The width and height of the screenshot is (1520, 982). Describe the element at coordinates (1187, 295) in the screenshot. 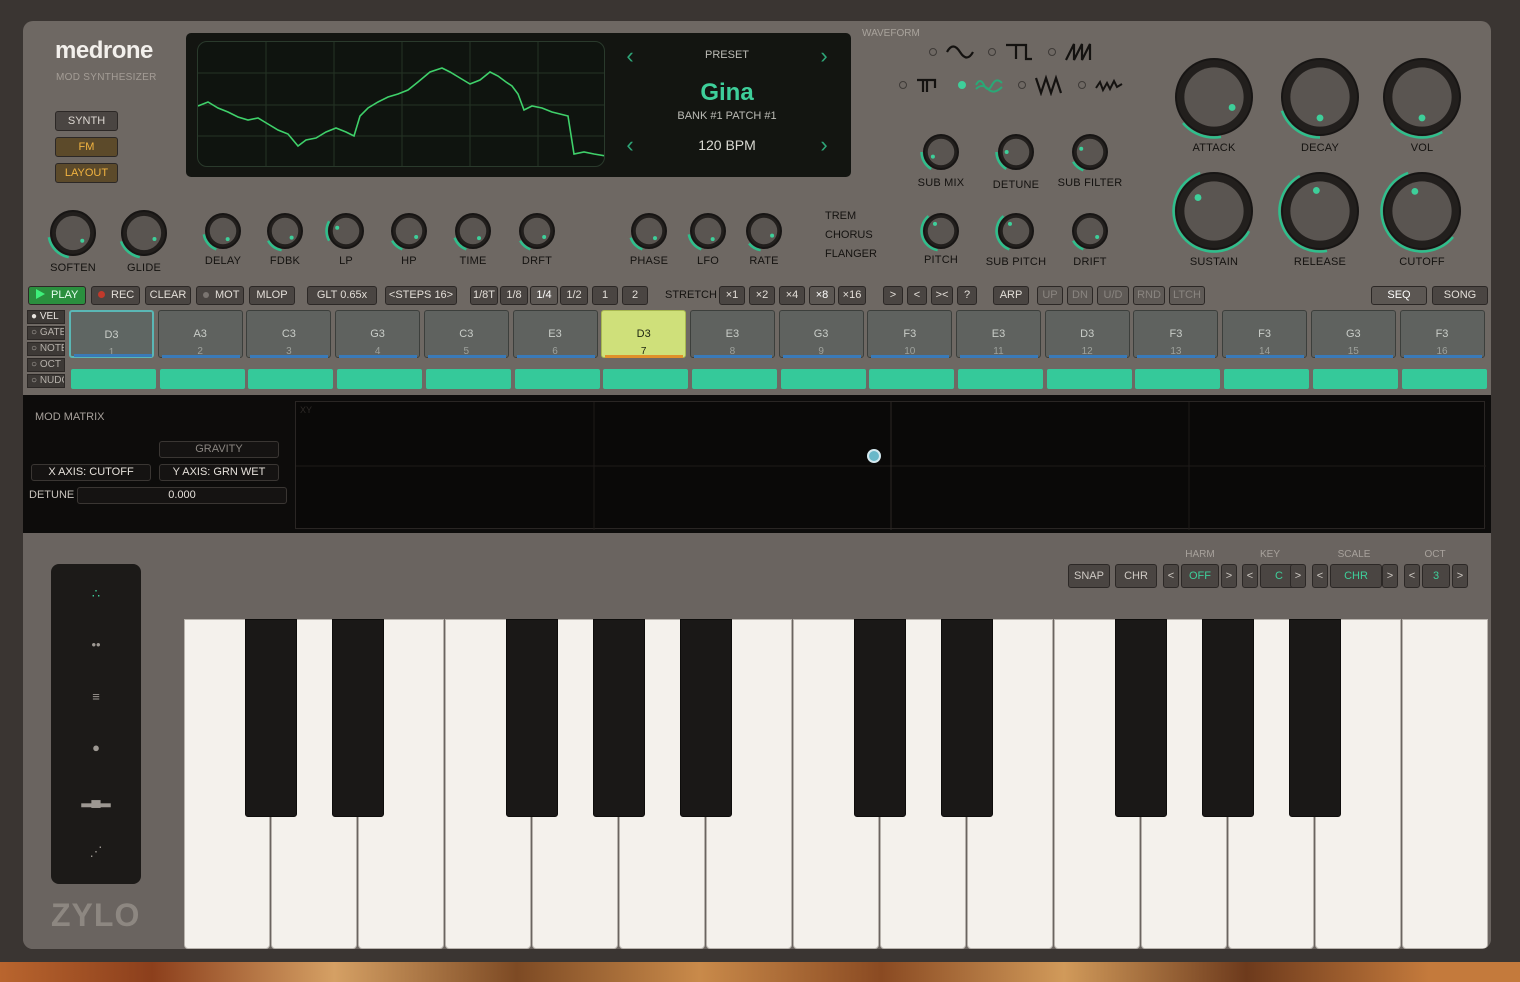

I see `arp-latch-button: LTCH` at that location.